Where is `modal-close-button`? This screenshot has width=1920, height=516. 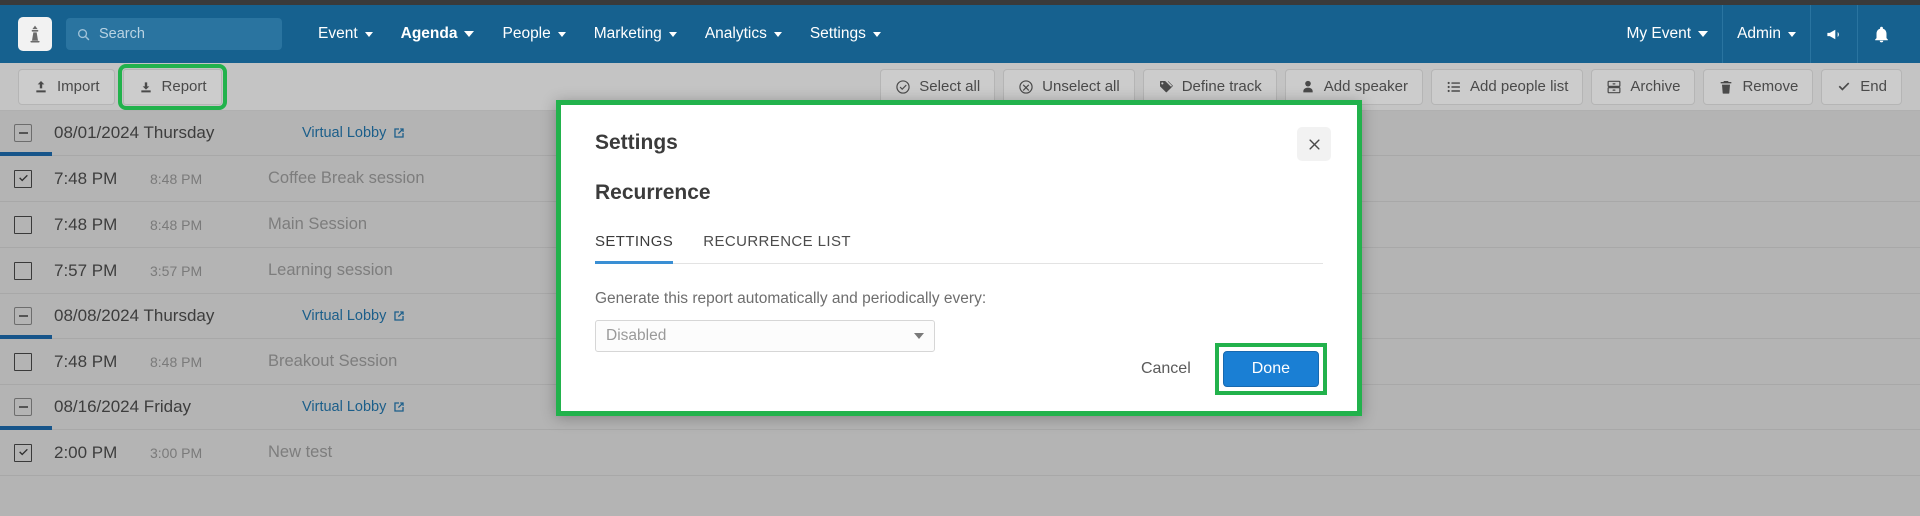 modal-close-button is located at coordinates (1314, 144).